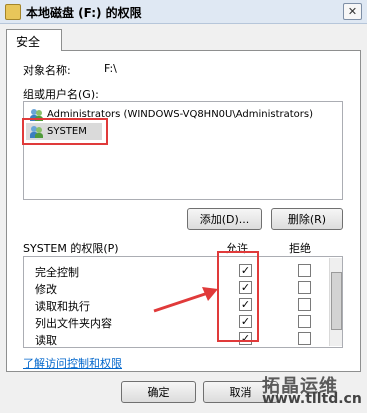 The height and width of the screenshot is (413, 367). Describe the element at coordinates (13, 12) in the screenshot. I see `folder-icon` at that location.